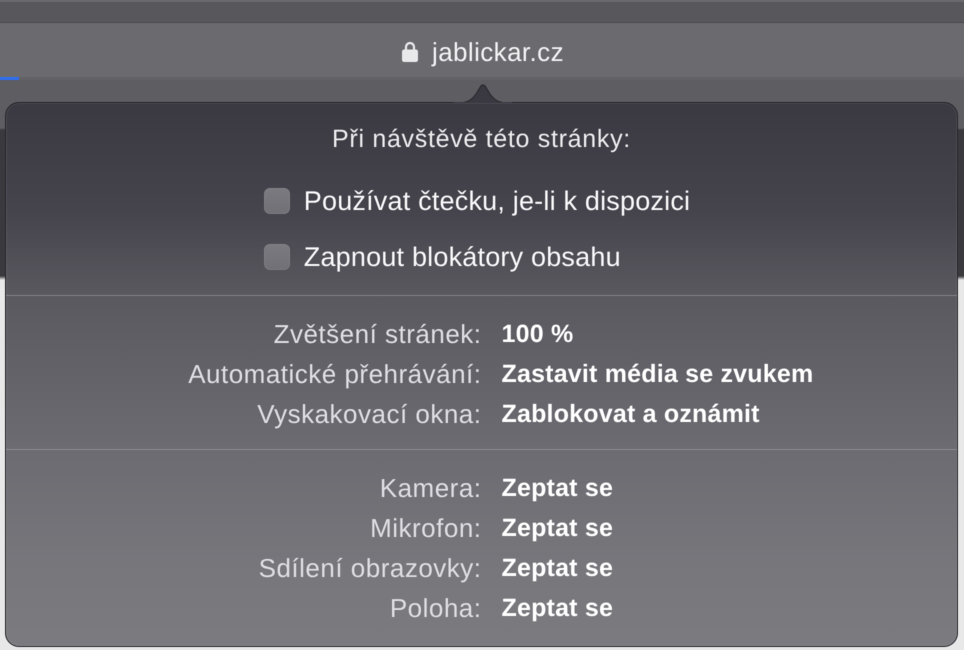  I want to click on setting-label: Mikrofon:, so click(426, 528).